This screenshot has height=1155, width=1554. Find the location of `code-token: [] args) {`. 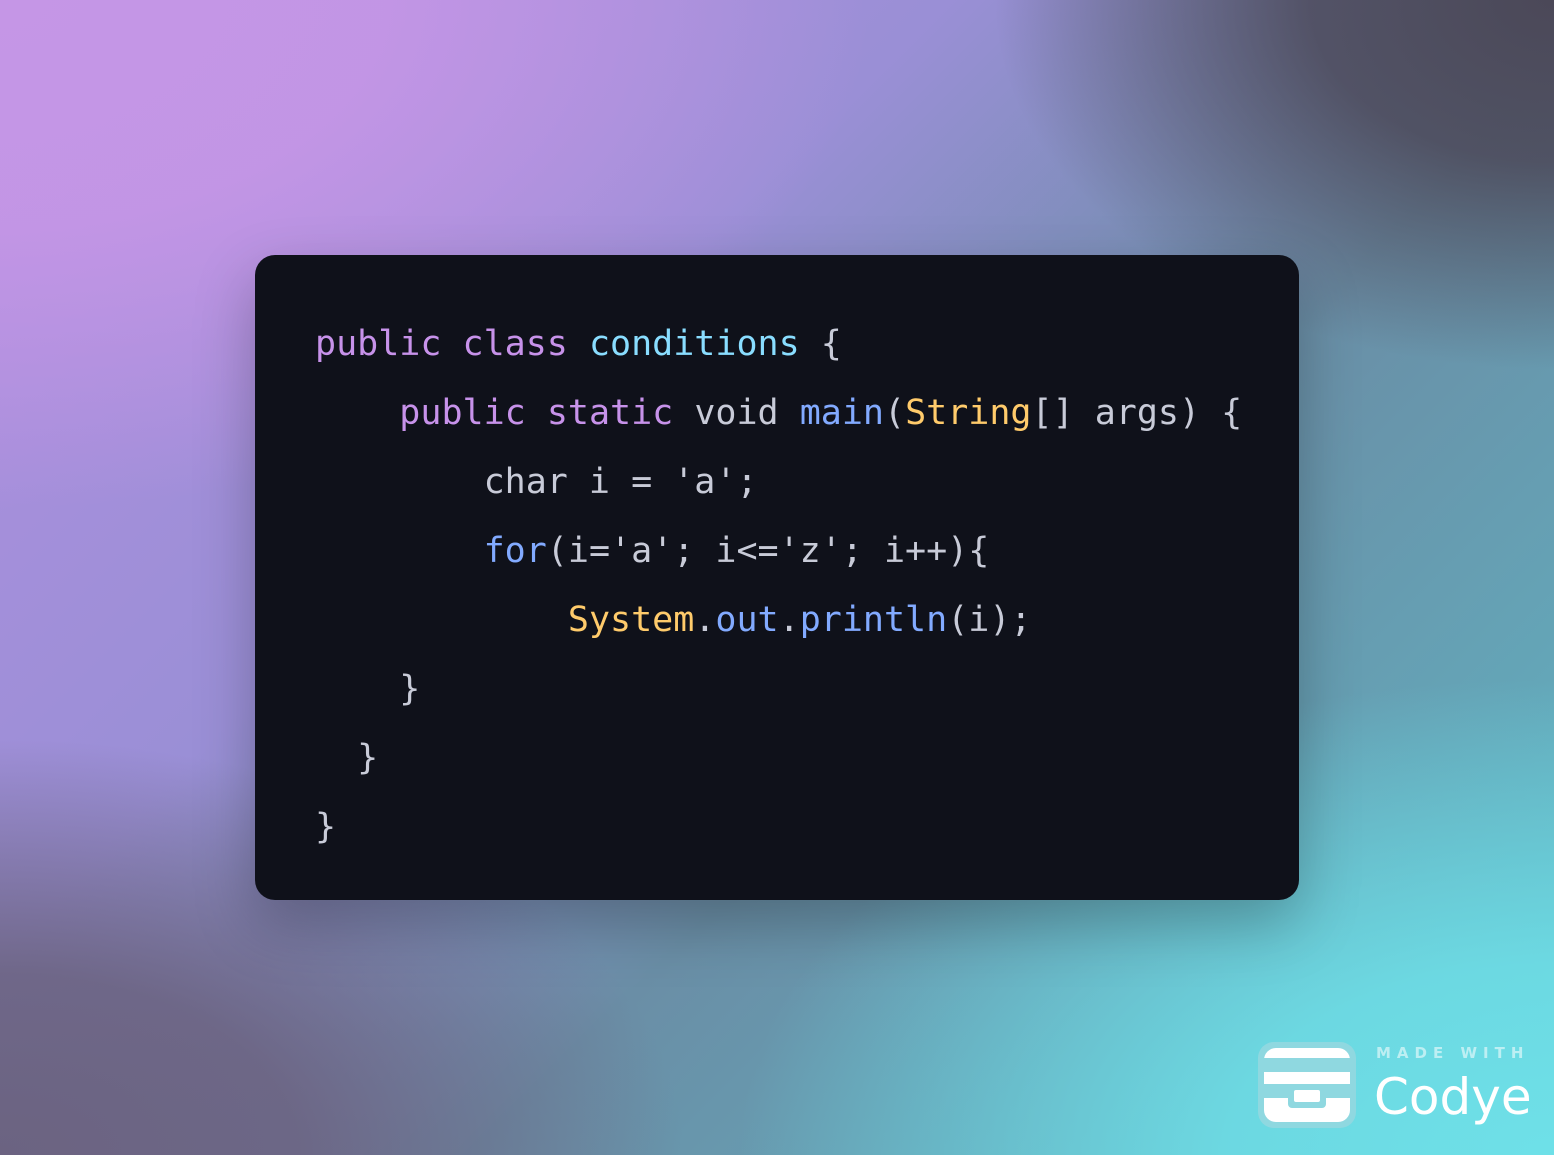

code-token: [] args) { is located at coordinates (1137, 413).